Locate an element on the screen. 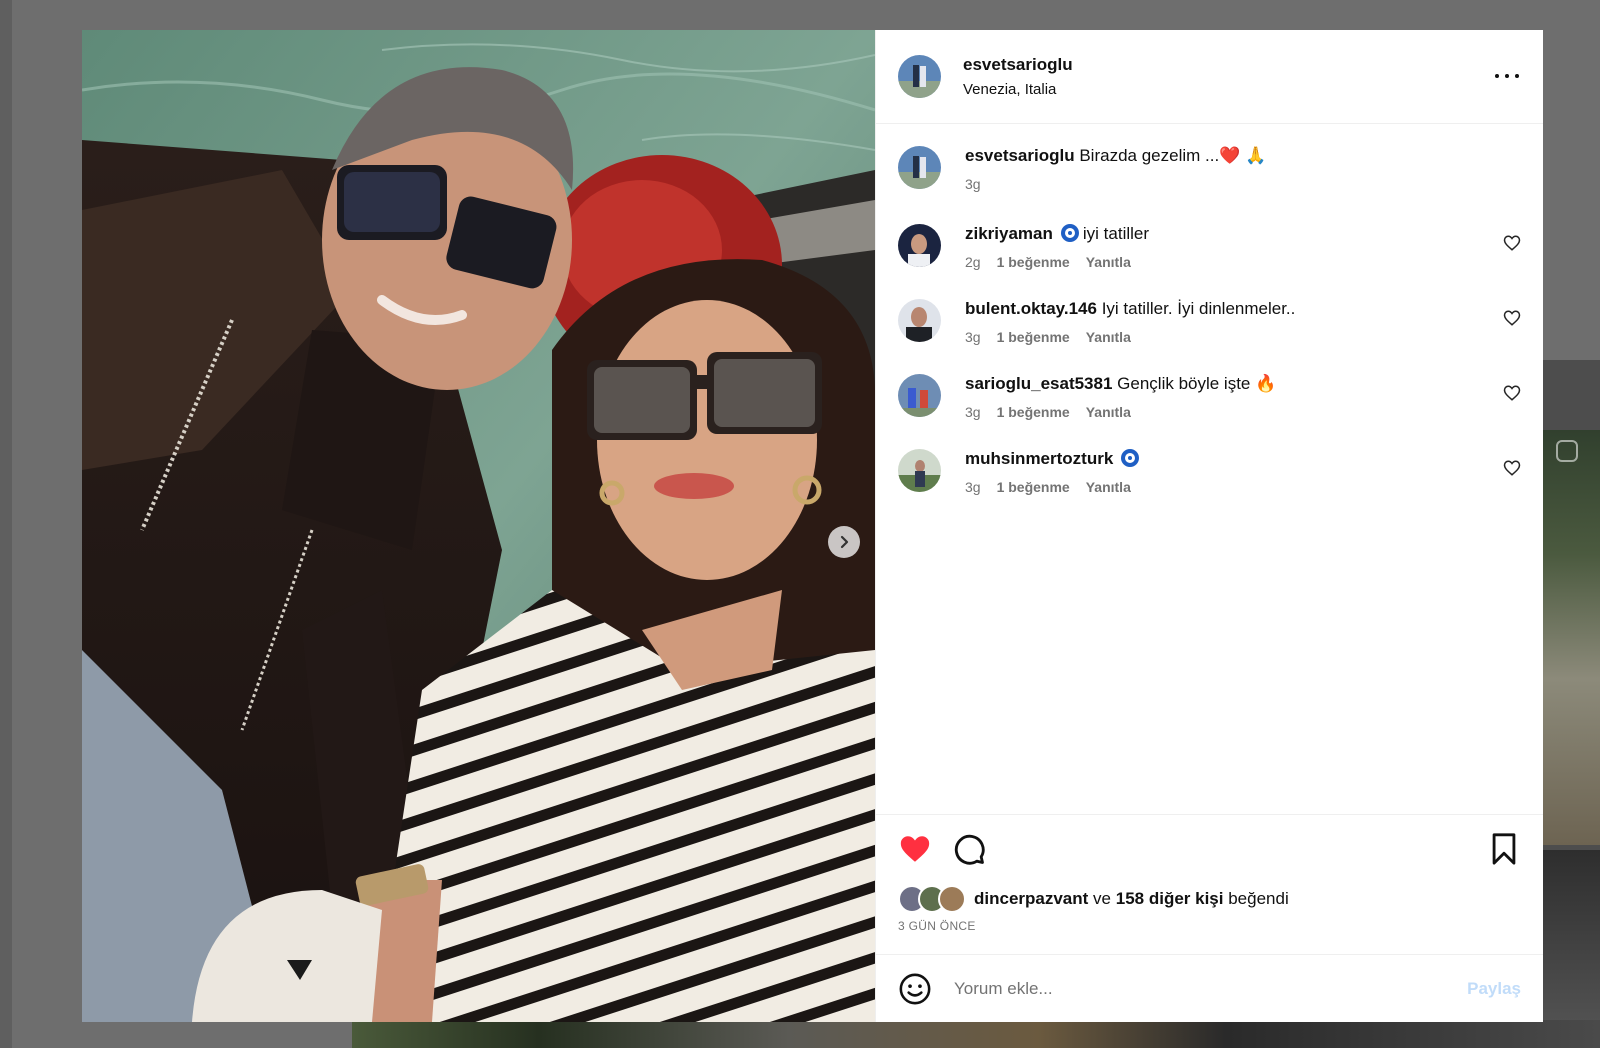 This screenshot has height=1048, width=1600. background-reels-column is located at coordinates (1571, 704).